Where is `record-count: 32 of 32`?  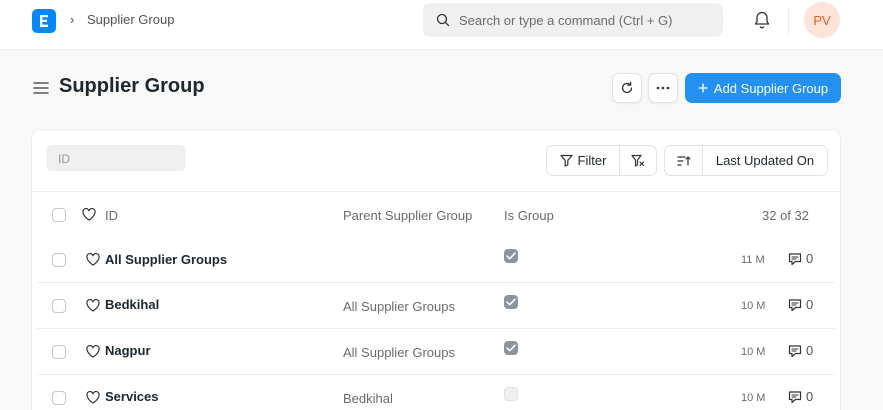 record-count: 32 of 32 is located at coordinates (785, 215).